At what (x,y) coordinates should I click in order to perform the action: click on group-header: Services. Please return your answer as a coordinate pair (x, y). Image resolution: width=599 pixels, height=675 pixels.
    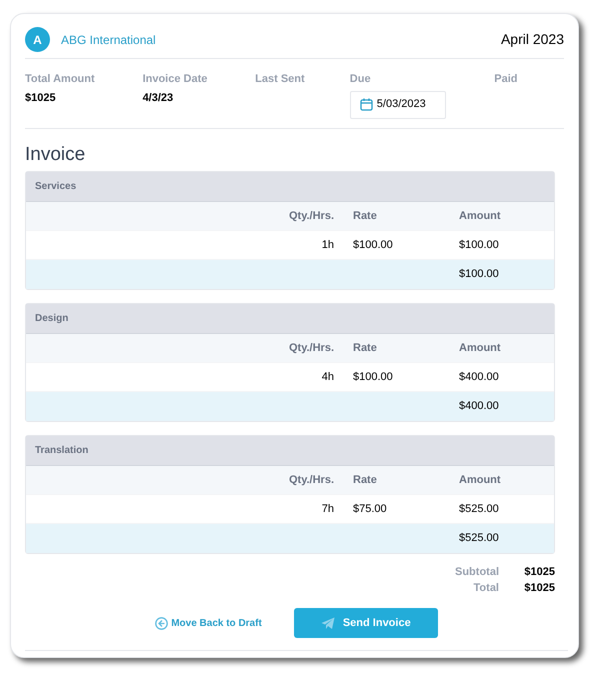
    Looking at the image, I should click on (290, 187).